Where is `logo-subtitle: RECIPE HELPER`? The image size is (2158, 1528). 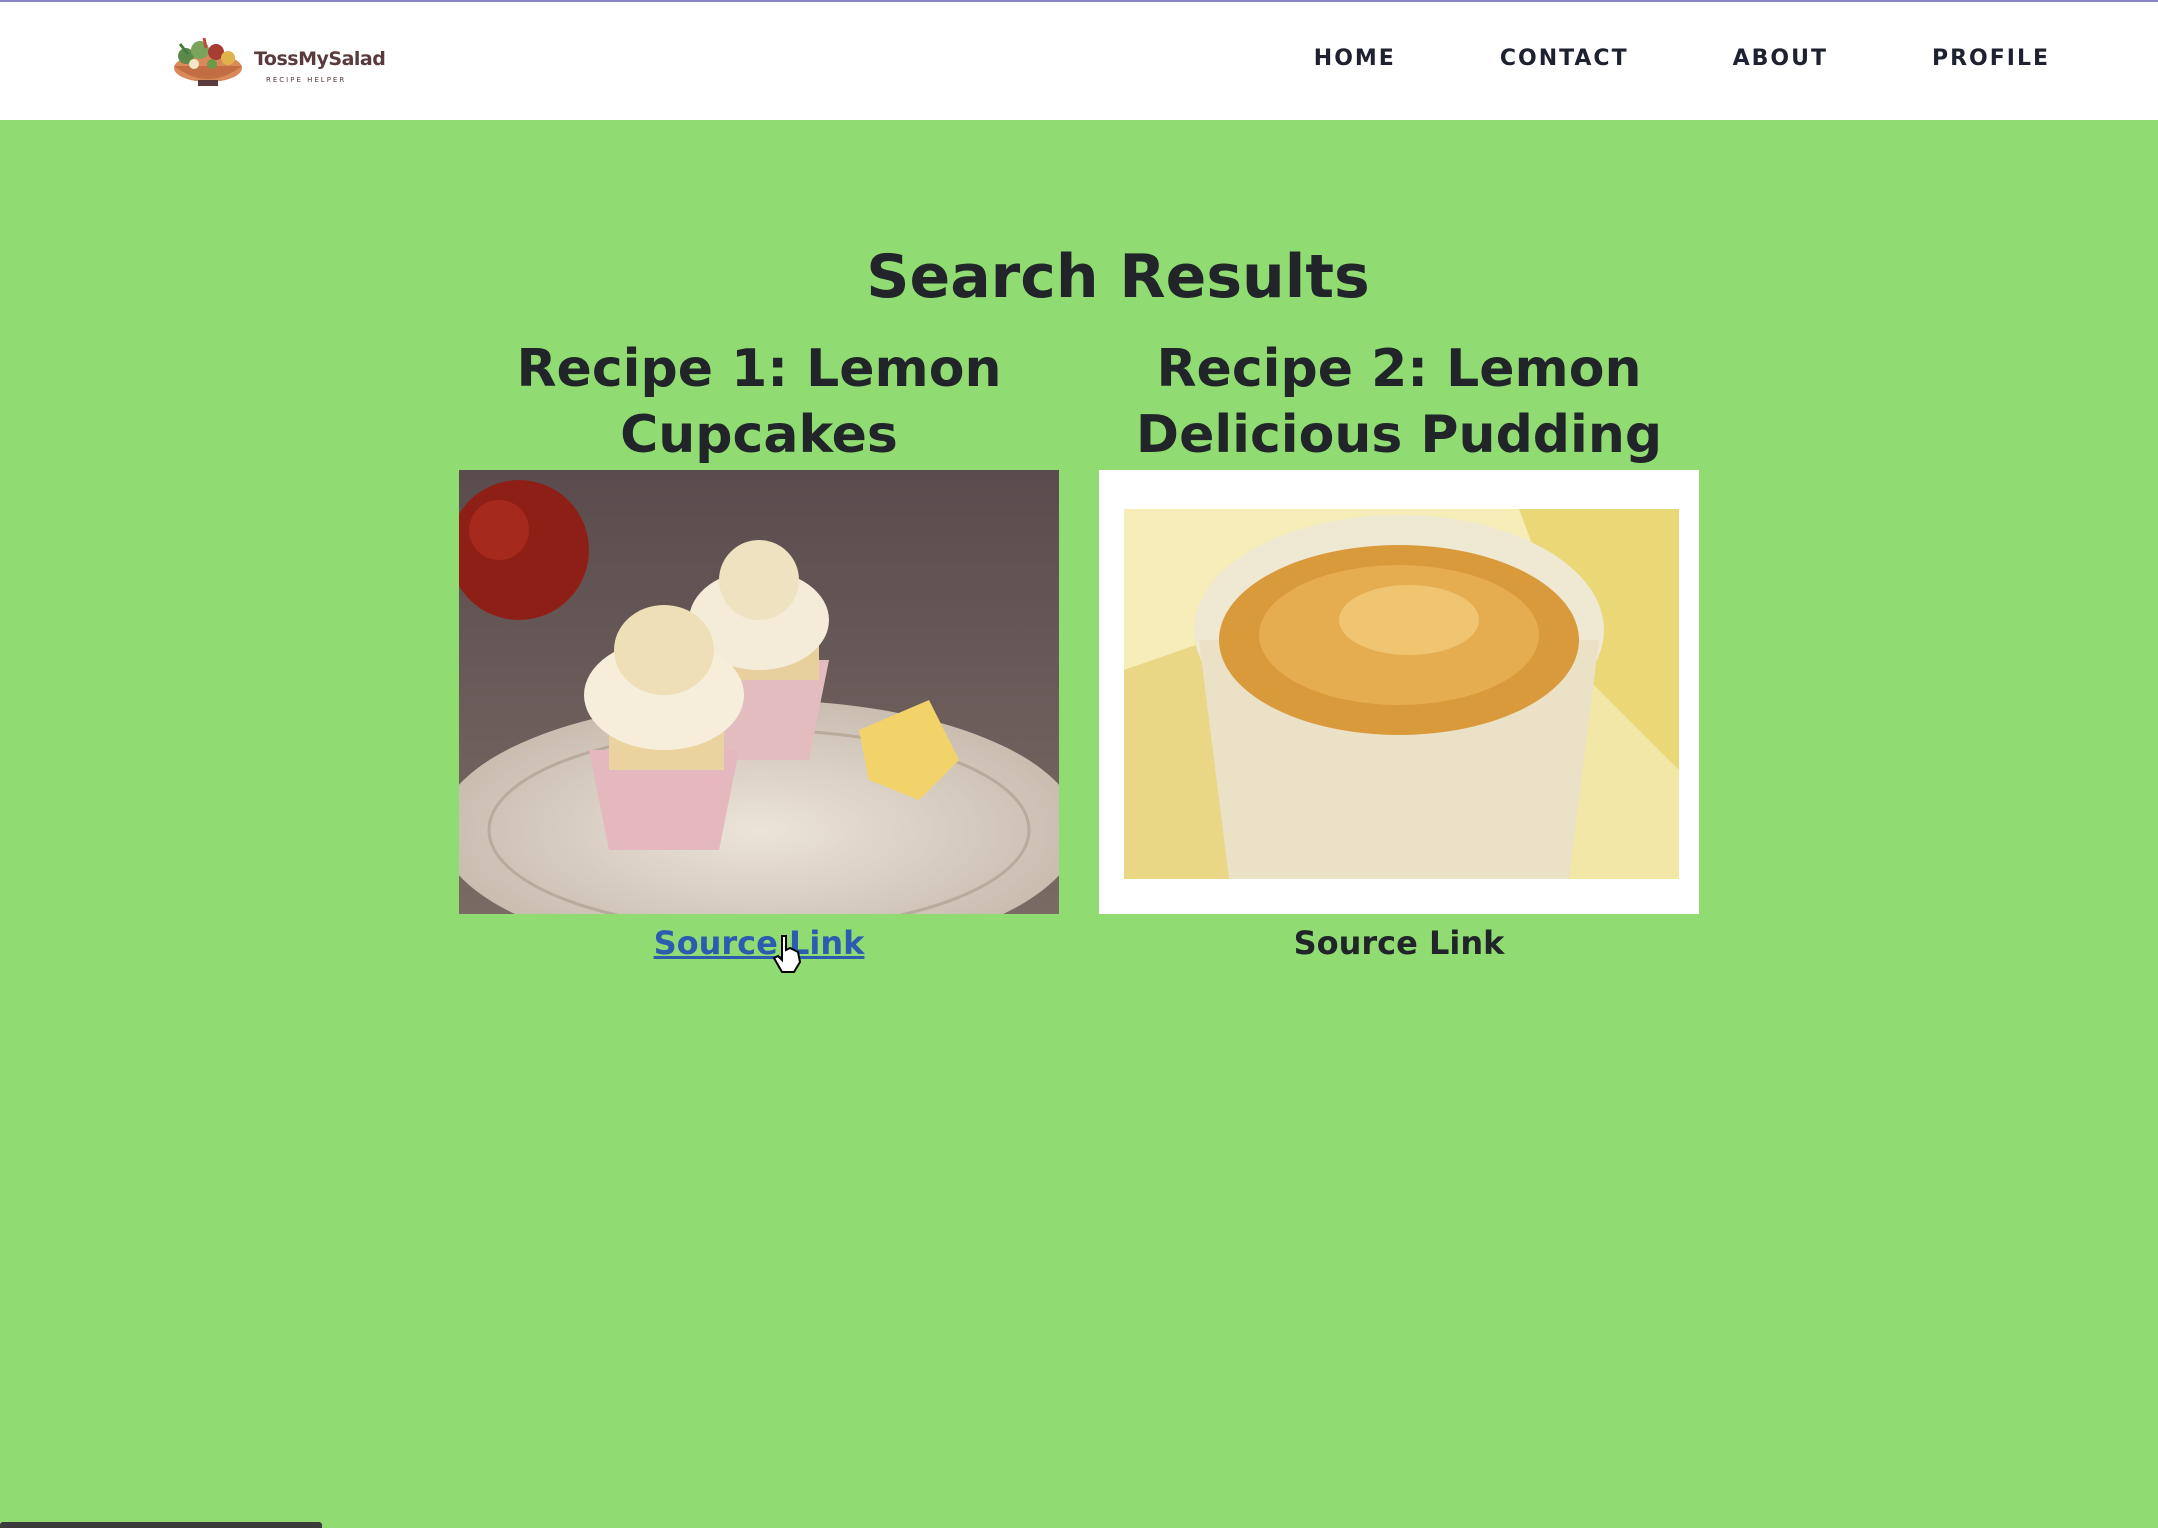 logo-subtitle: RECIPE HELPER is located at coordinates (306, 80).